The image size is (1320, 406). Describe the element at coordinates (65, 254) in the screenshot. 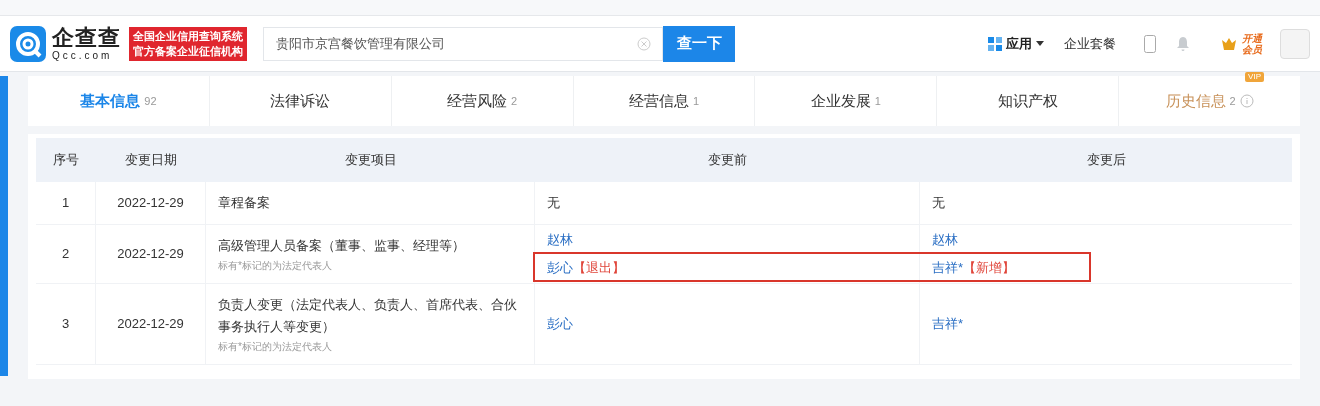

I see `table-cell-text: 2` at that location.